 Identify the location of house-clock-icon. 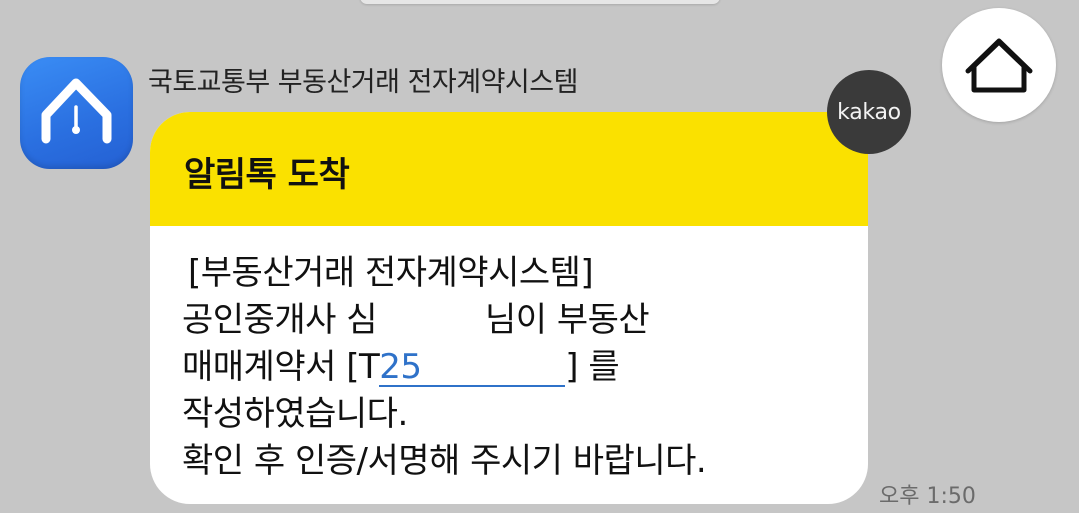
(76, 111).